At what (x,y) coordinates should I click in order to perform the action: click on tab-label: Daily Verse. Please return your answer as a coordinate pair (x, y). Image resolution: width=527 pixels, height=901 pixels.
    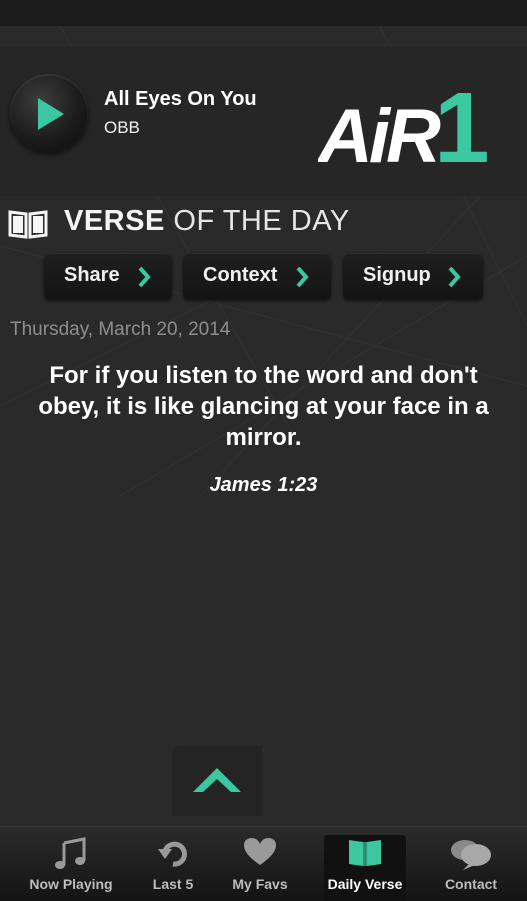
    Looking at the image, I should click on (365, 884).